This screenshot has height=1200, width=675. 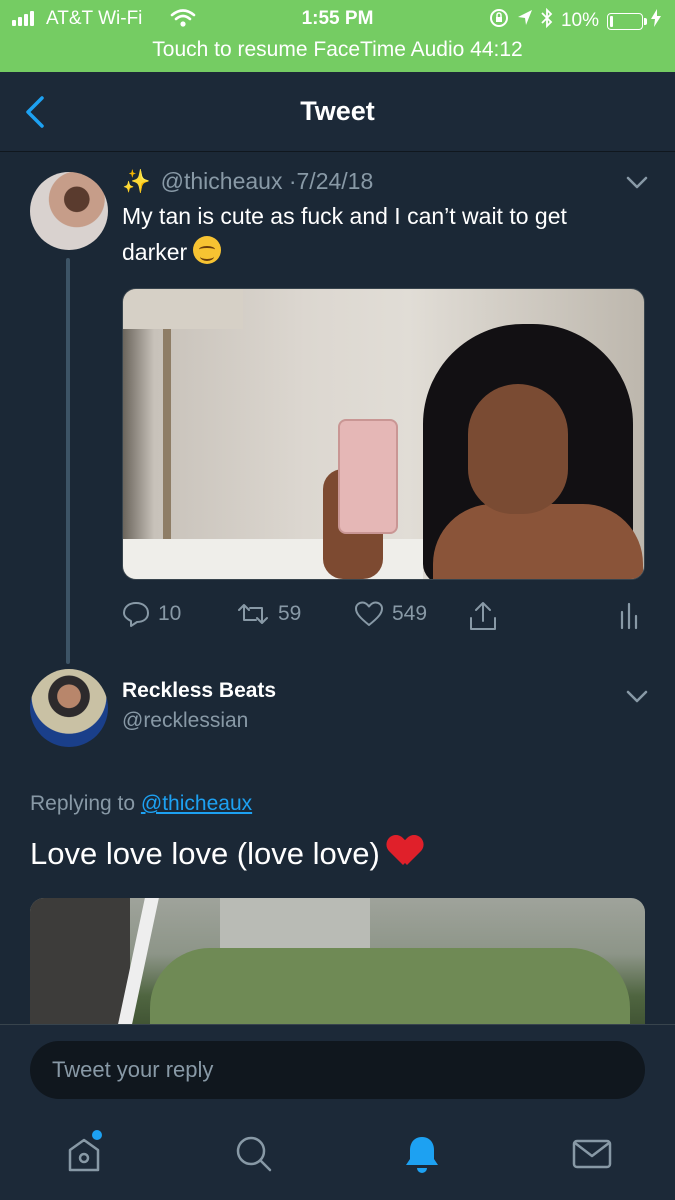 What do you see at coordinates (410, 613) in the screenshot?
I see `like-count: 549` at bounding box center [410, 613].